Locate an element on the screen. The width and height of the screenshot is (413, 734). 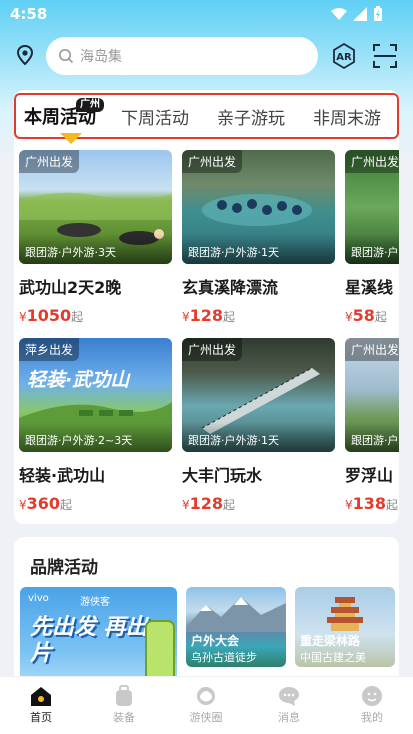
partner-logo: 游侠客 is located at coordinates (95, 602).